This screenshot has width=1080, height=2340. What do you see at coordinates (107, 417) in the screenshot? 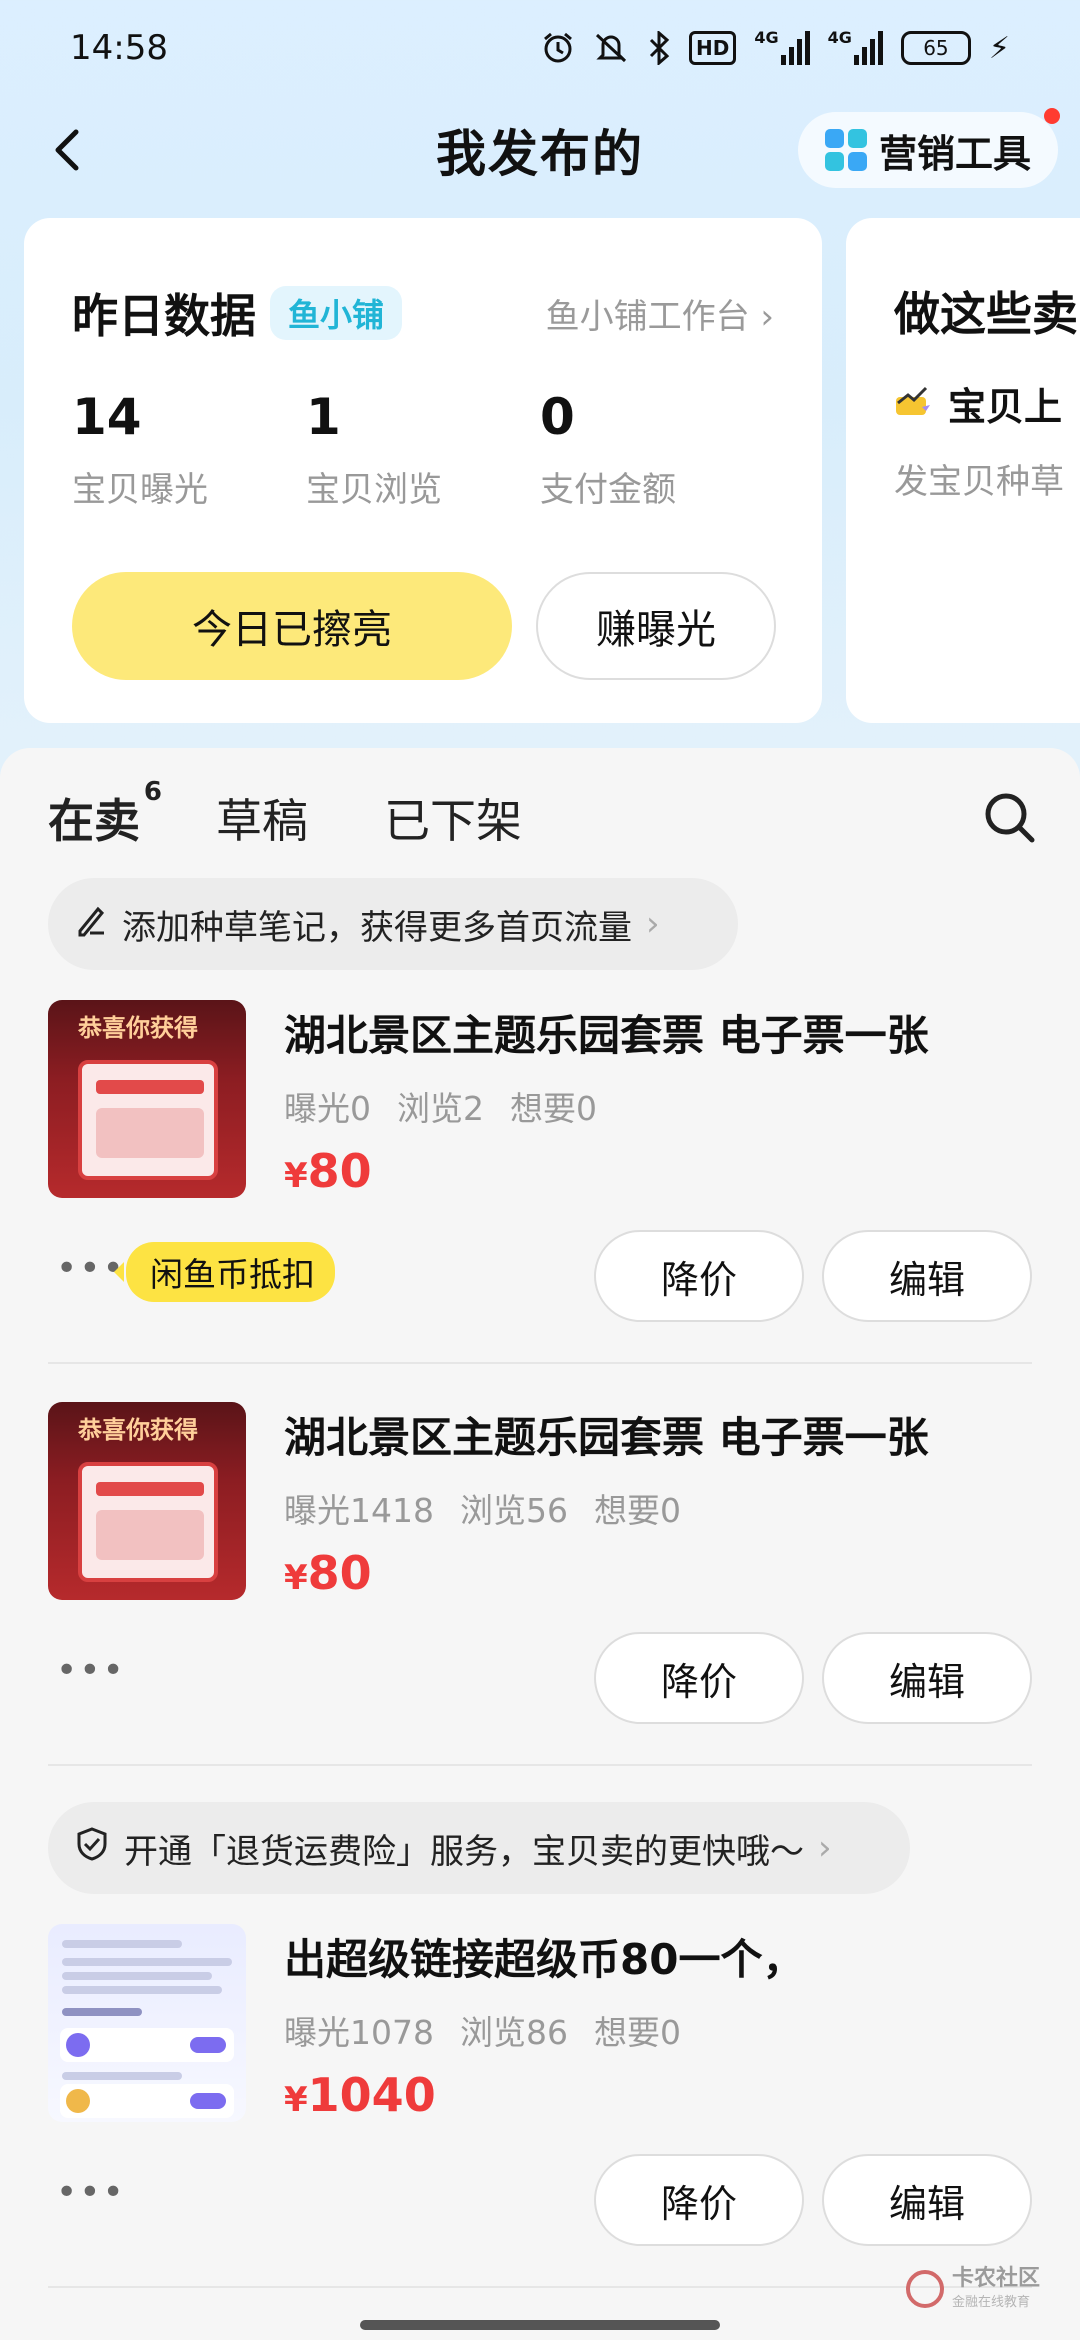
I see `stat-value: 14` at bounding box center [107, 417].